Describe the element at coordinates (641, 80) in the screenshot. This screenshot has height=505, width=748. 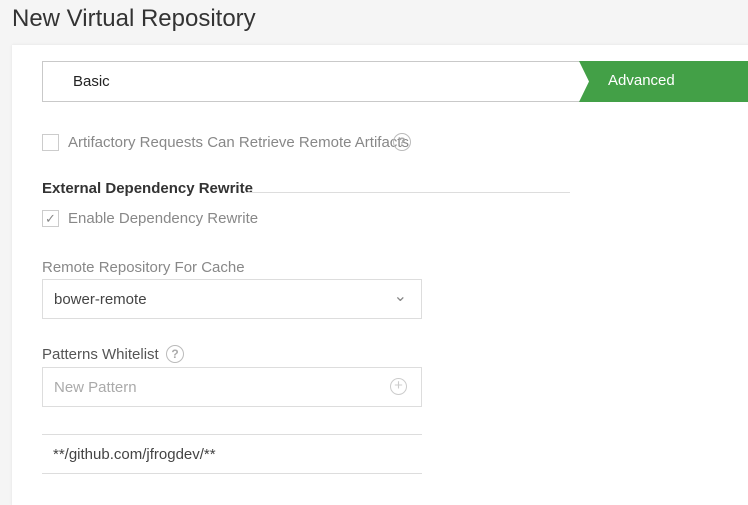
I see `step-advanced-label: Advanced` at that location.